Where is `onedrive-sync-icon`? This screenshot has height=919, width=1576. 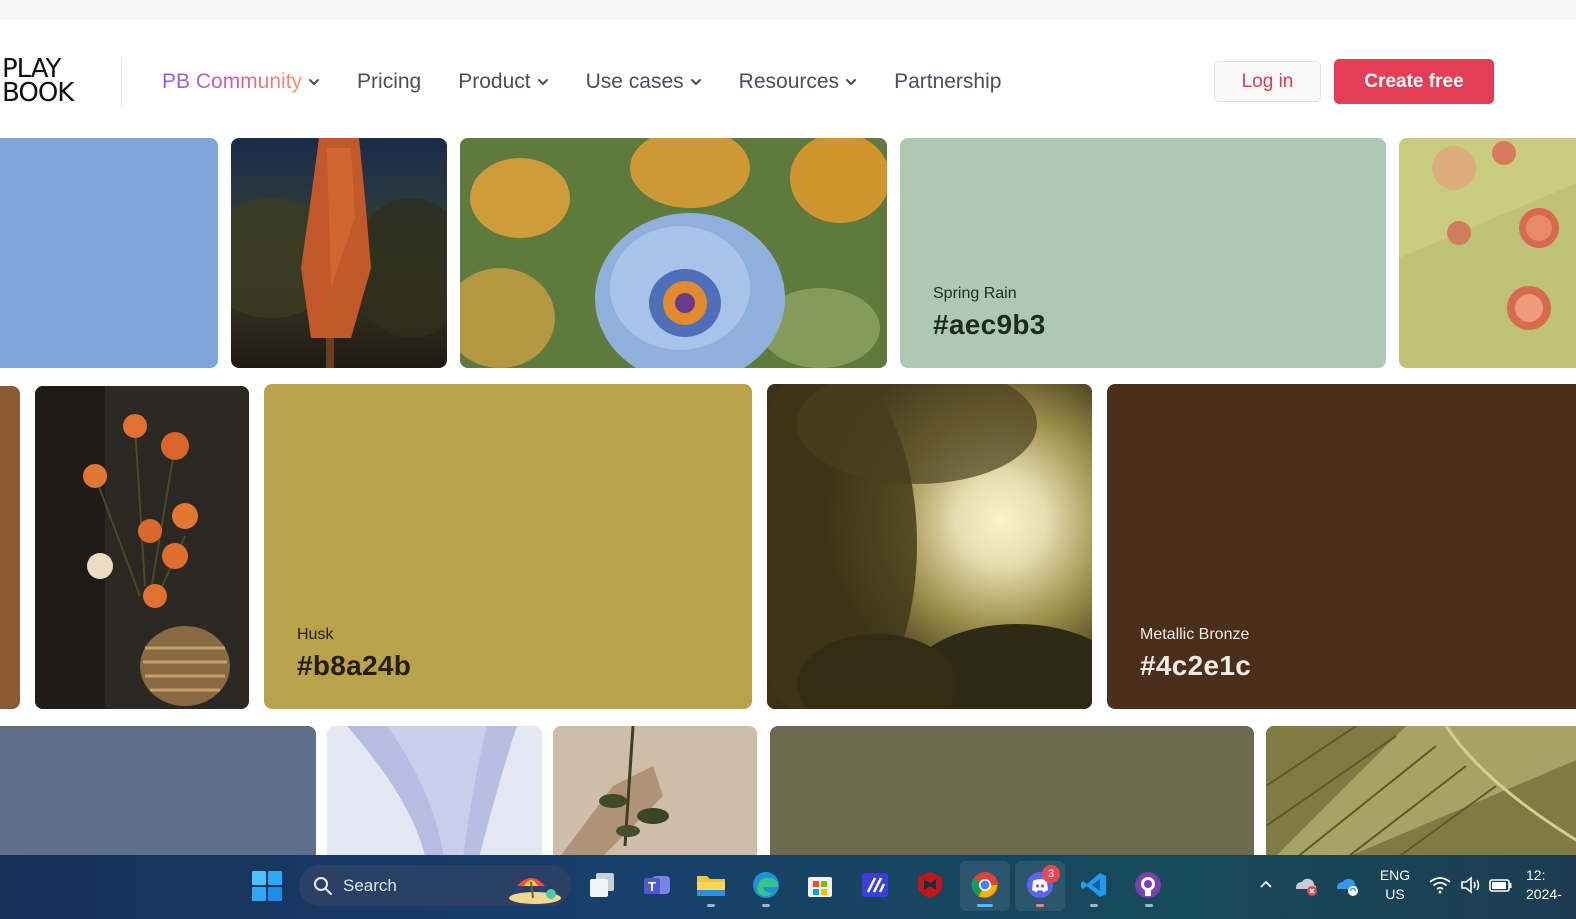
onedrive-sync-icon is located at coordinates (1346, 885).